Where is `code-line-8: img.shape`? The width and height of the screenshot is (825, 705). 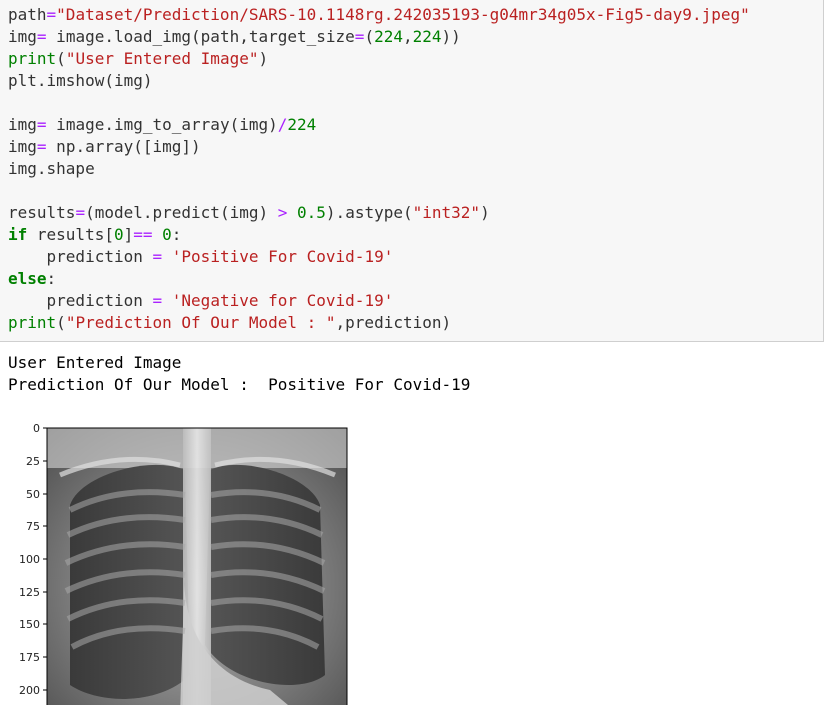 code-line-8: img.shape is located at coordinates (51, 168).